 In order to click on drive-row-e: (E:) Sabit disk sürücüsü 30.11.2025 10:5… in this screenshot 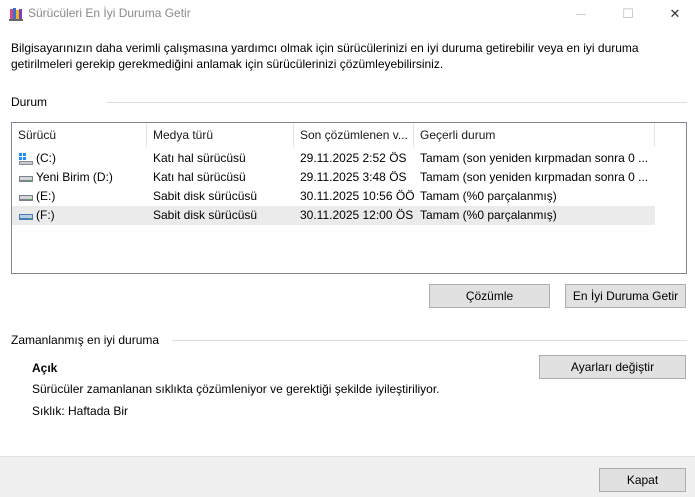, I will do `click(333, 196)`.